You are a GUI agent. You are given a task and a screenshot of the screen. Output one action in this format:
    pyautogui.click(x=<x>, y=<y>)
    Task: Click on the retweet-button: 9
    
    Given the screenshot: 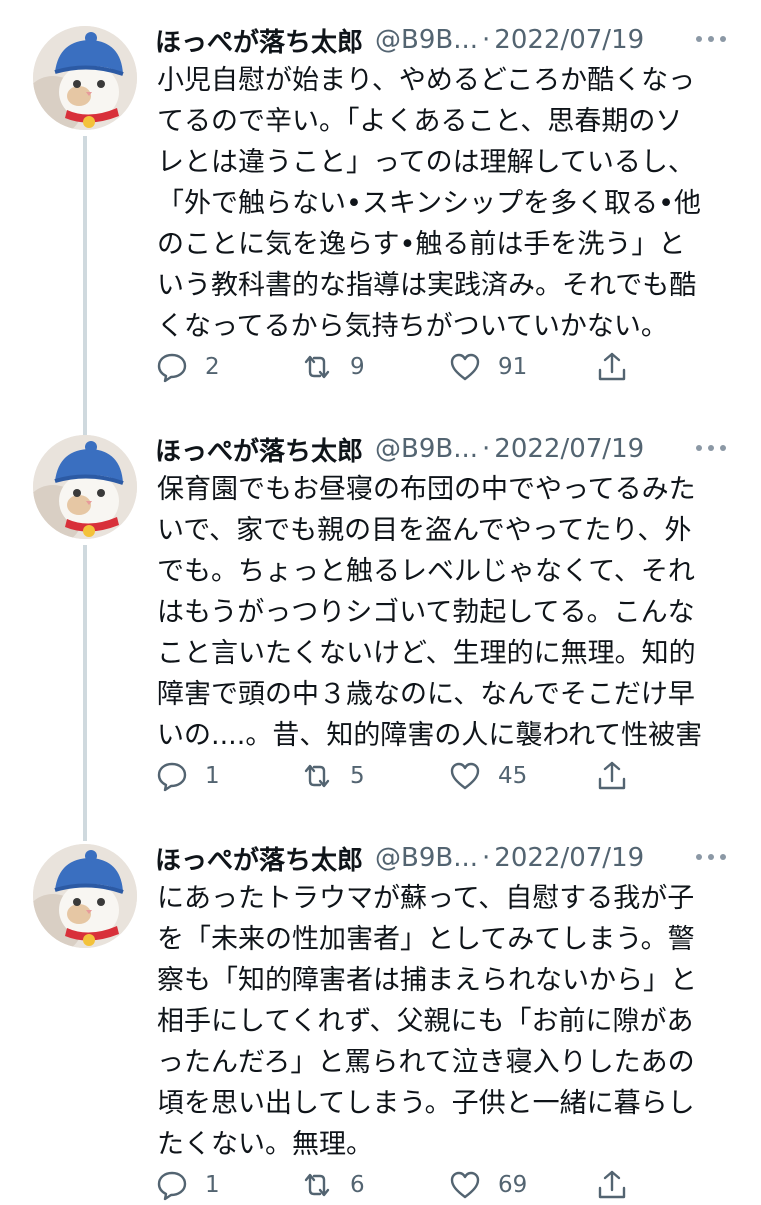 What is the action you would take?
    pyautogui.click(x=332, y=367)
    